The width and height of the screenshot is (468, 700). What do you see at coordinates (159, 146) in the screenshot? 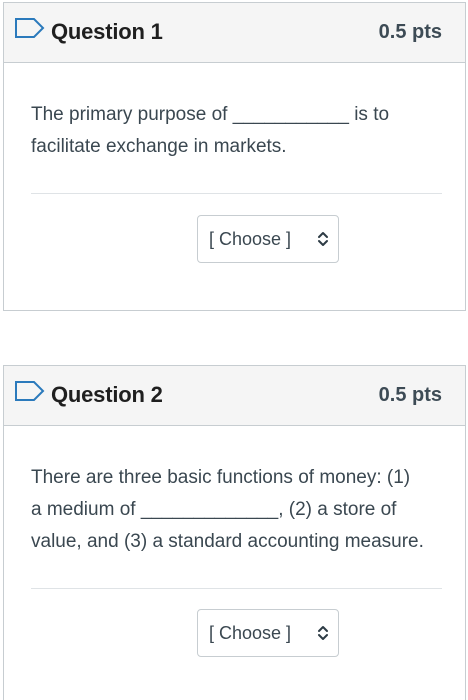
I see `question-text-line: facilitate exchange in markets.` at bounding box center [159, 146].